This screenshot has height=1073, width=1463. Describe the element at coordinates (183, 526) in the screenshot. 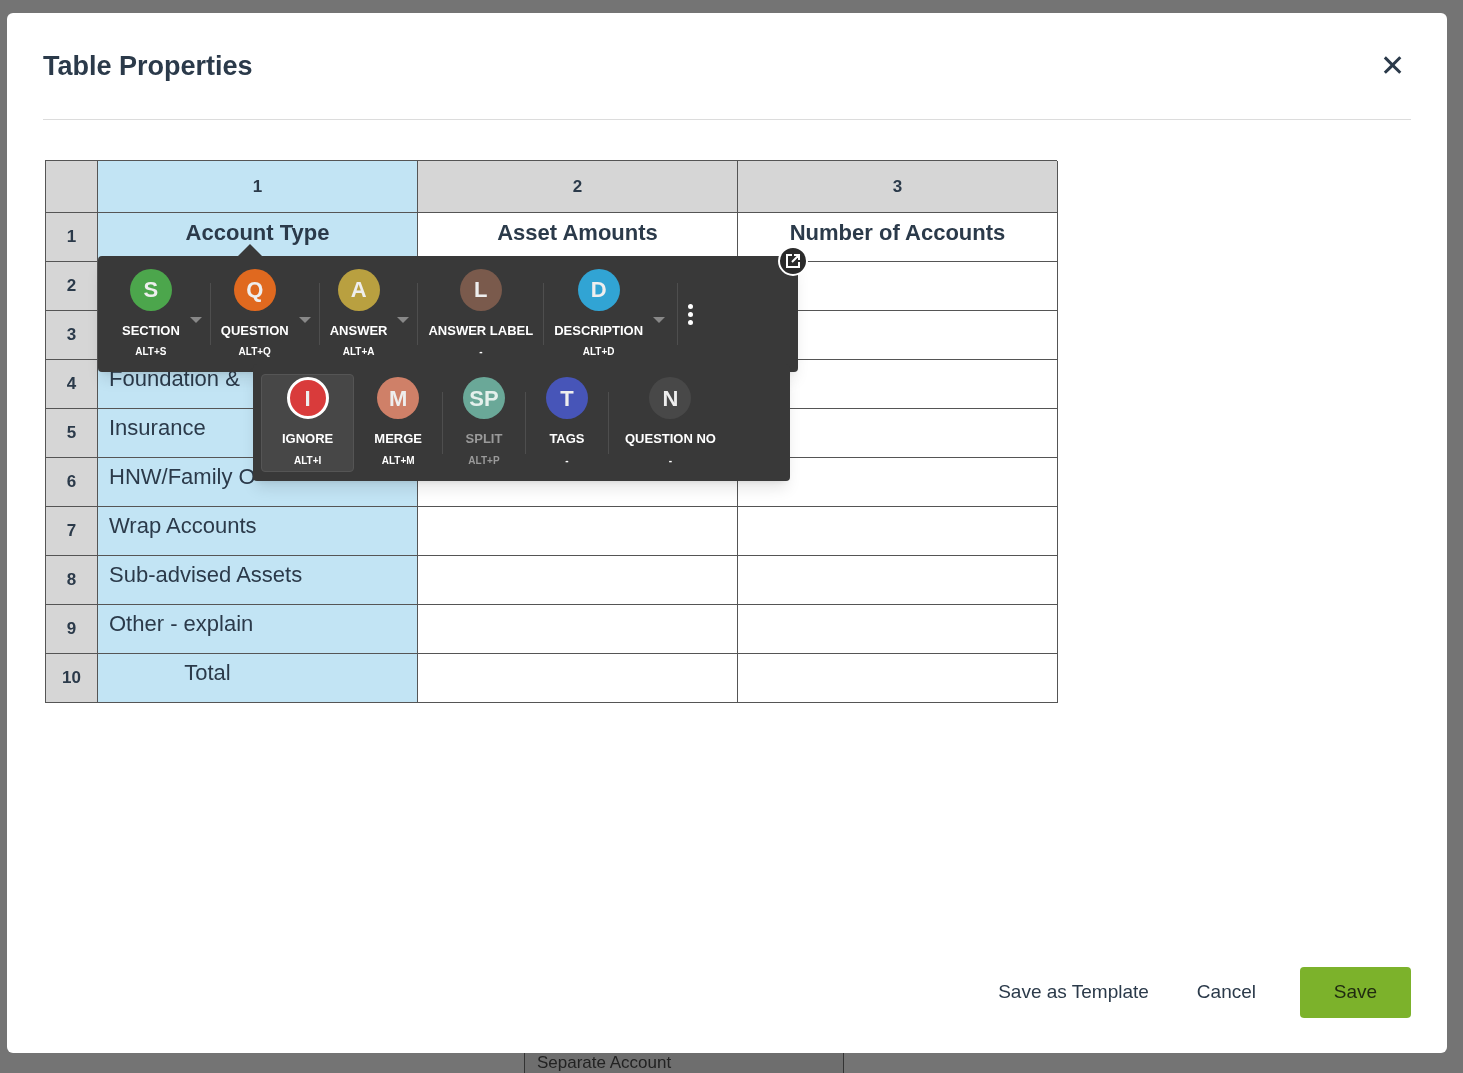

I see `table-cell-text: Wrap Accounts` at that location.